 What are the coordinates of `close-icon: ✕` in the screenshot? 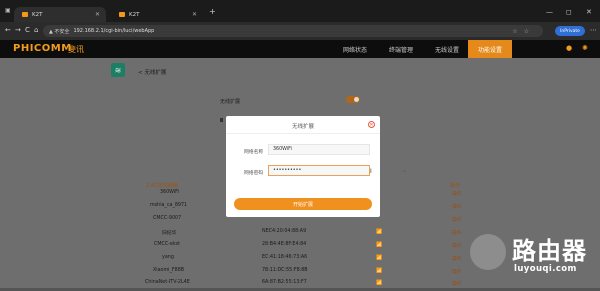 It's located at (371, 124).